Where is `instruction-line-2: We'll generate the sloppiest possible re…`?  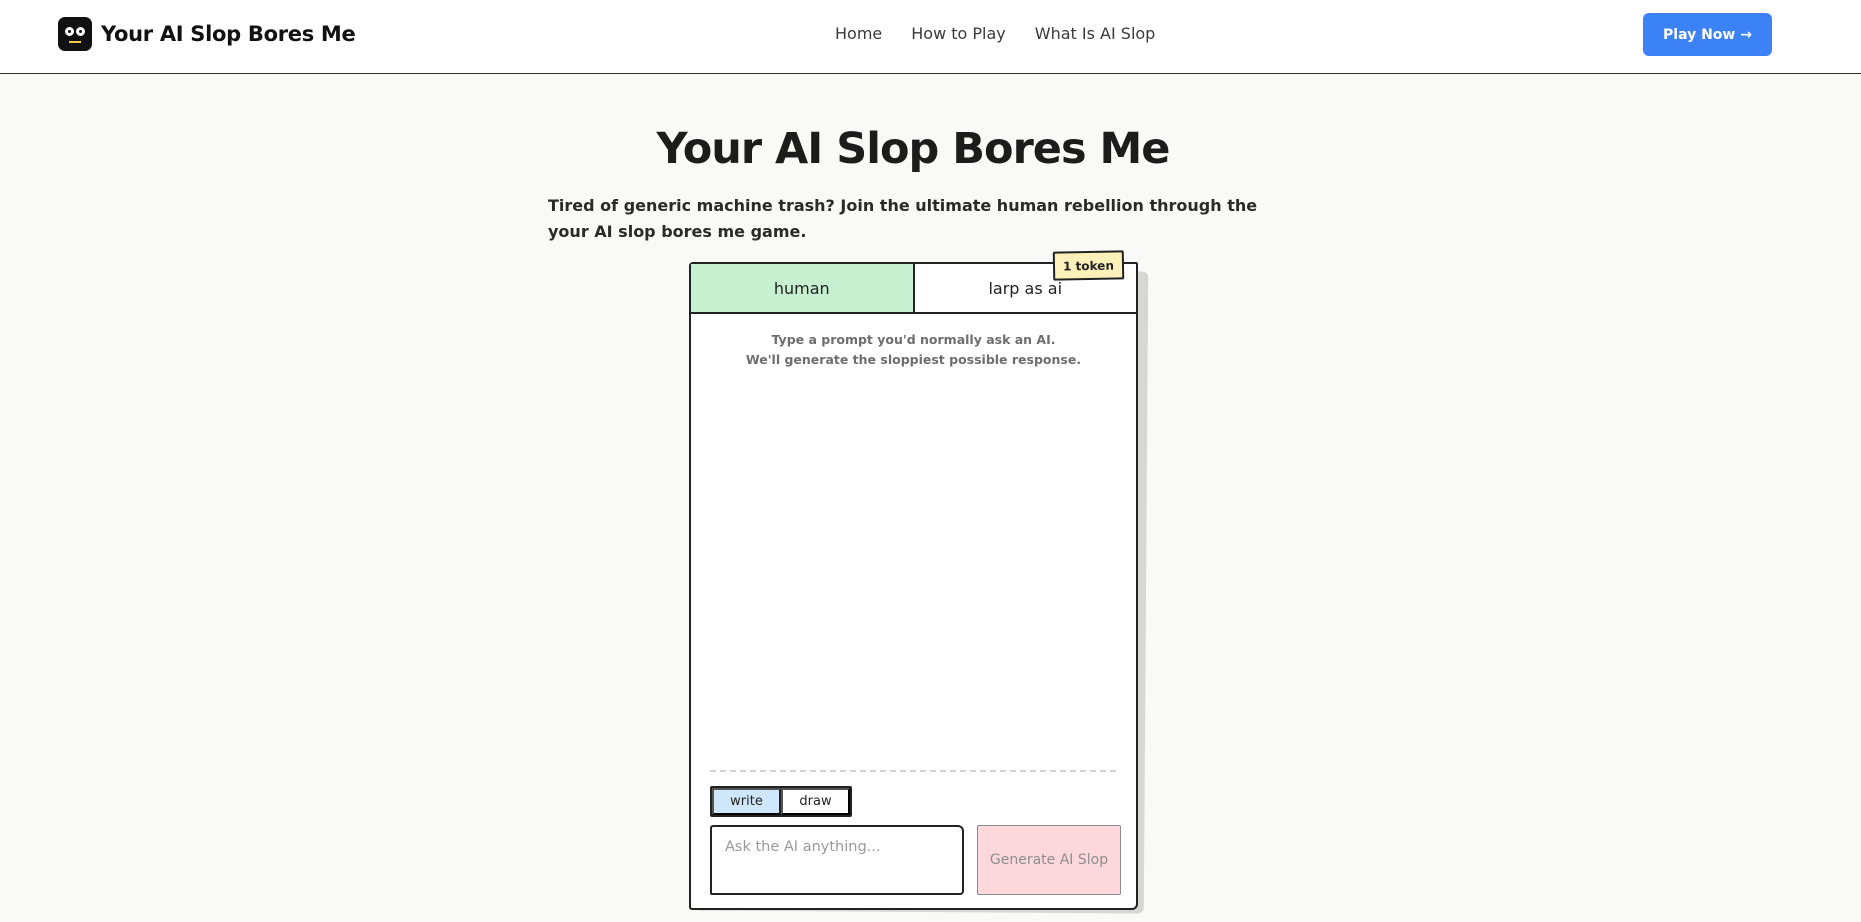
instruction-line-2: We'll generate the sloppiest possible re… is located at coordinates (913, 359).